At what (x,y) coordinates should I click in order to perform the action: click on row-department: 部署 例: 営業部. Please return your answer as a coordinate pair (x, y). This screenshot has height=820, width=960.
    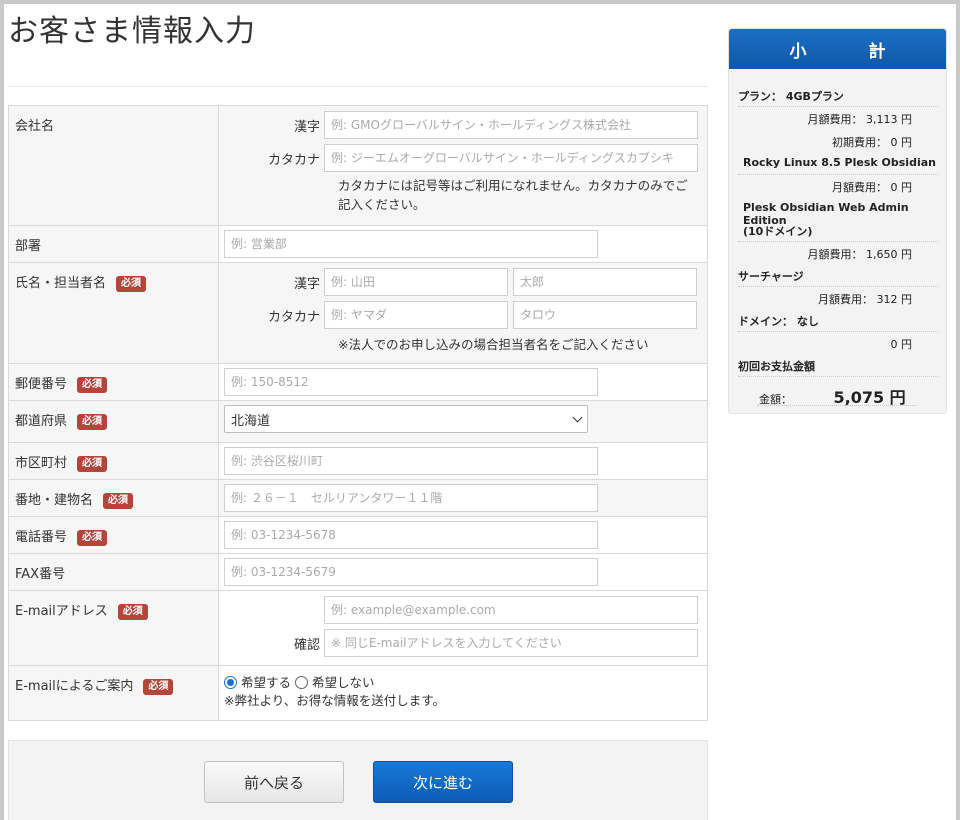
    Looking at the image, I should click on (358, 244).